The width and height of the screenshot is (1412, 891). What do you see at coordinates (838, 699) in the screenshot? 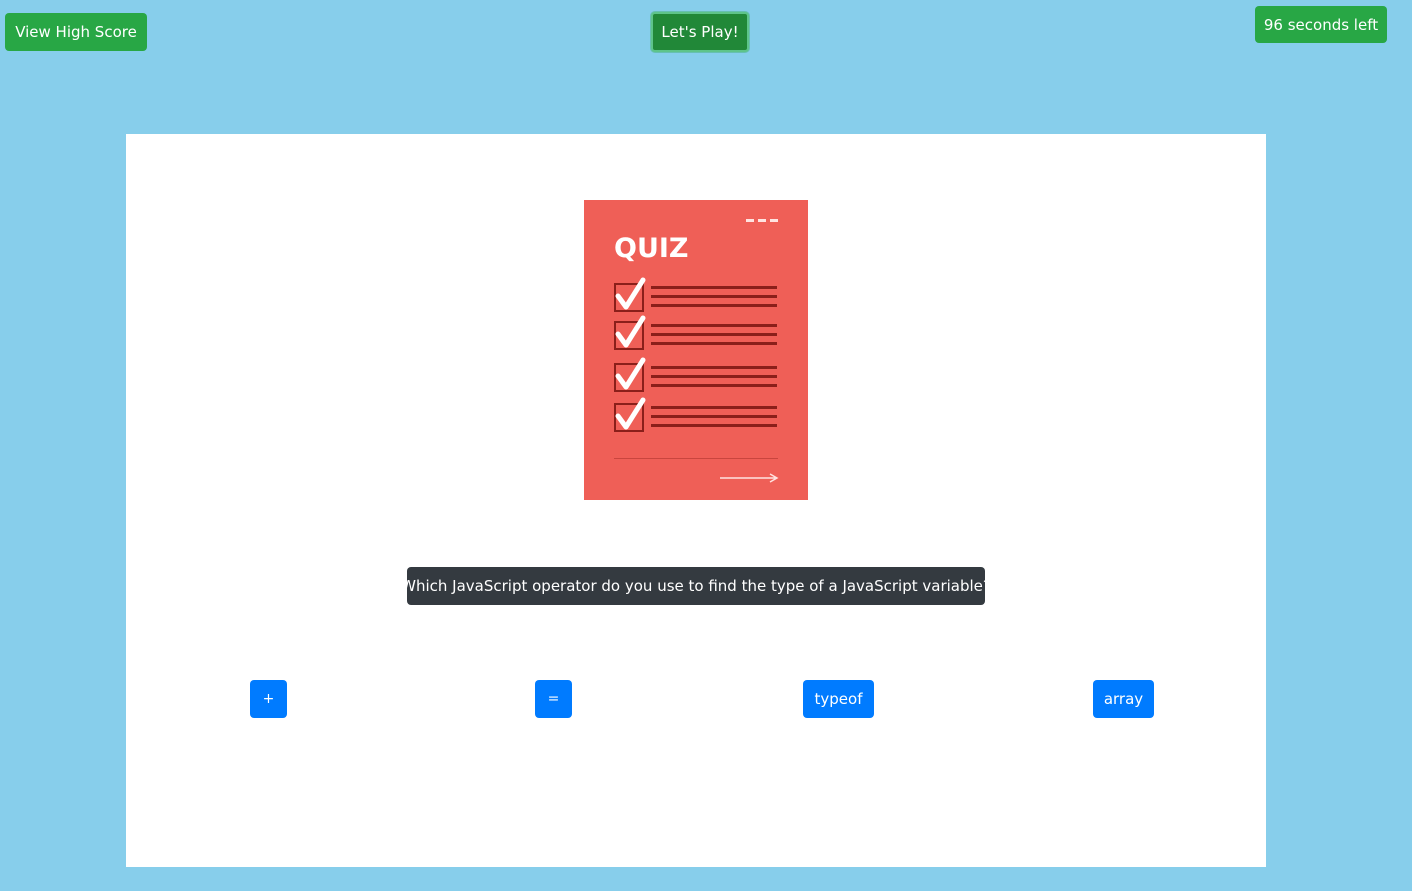
I see `answer-button-typeof: typeof` at bounding box center [838, 699].